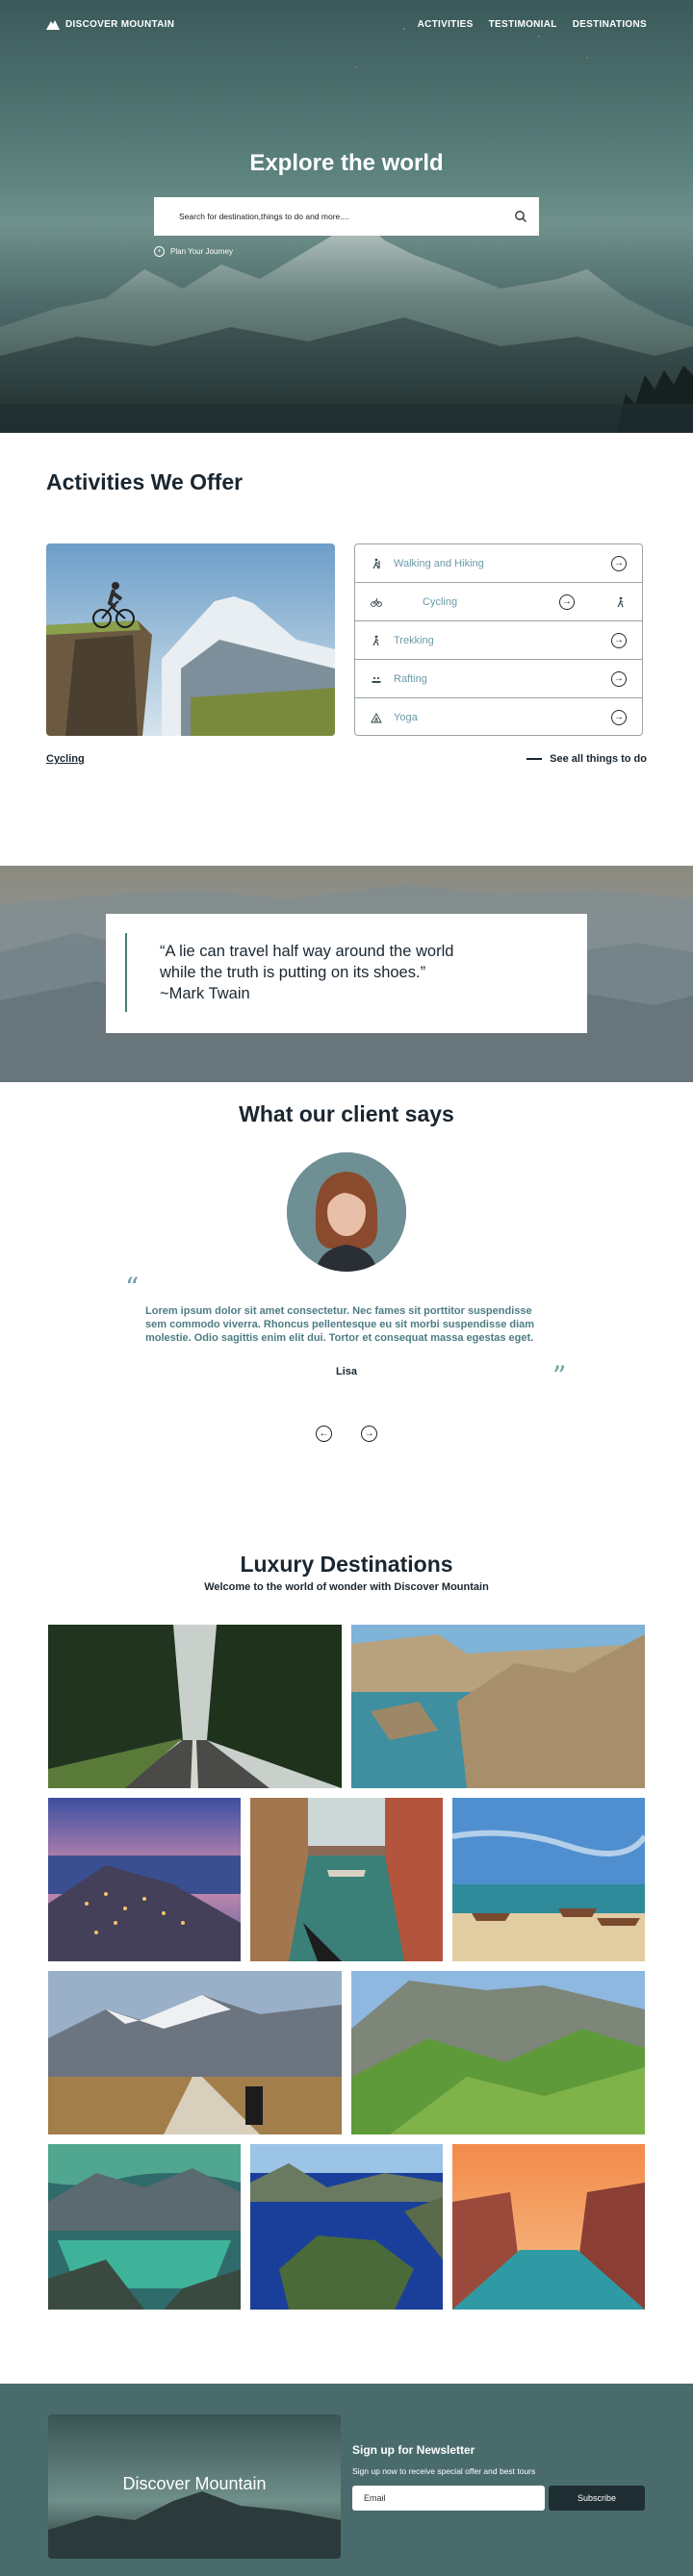  I want to click on search-input, so click(346, 217).